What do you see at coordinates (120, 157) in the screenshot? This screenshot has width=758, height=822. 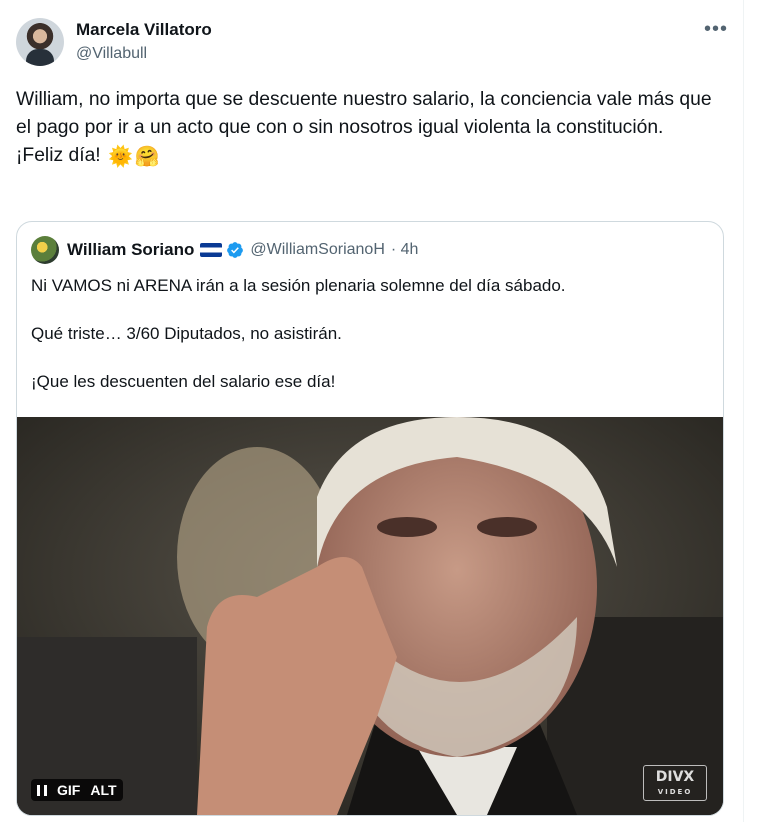 I see `sun-emoji-icon: 🌞` at bounding box center [120, 157].